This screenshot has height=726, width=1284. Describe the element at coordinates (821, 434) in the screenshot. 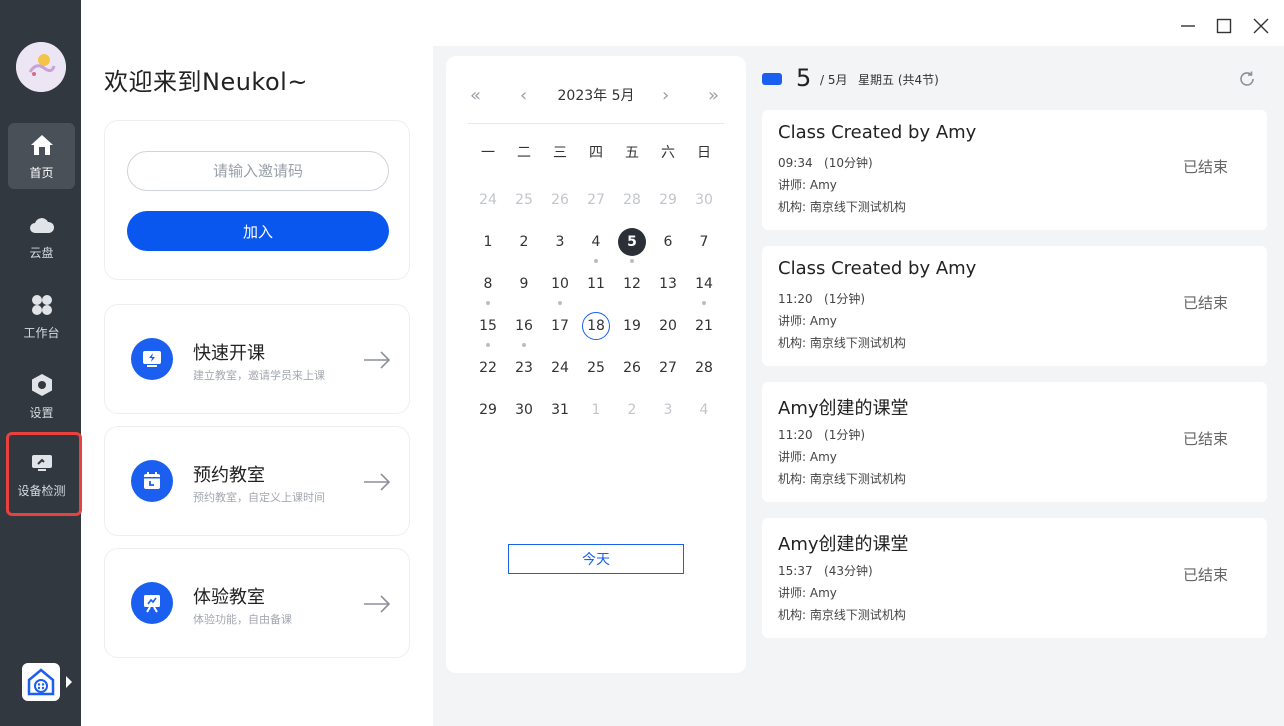

I see `class-time-row: 11:20 (1分钟)` at that location.